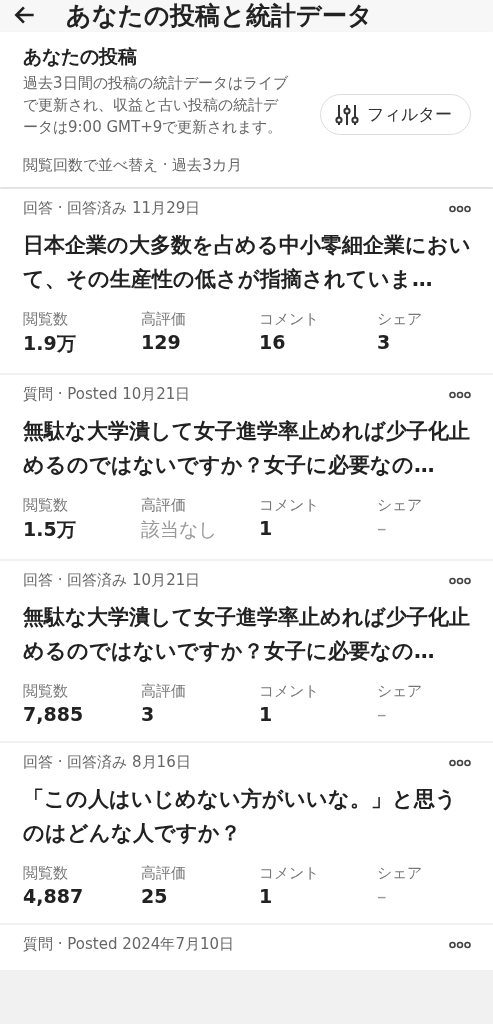 The height and width of the screenshot is (1024, 493). Describe the element at coordinates (49, 343) in the screenshot. I see `stat-value: 1.9万` at that location.